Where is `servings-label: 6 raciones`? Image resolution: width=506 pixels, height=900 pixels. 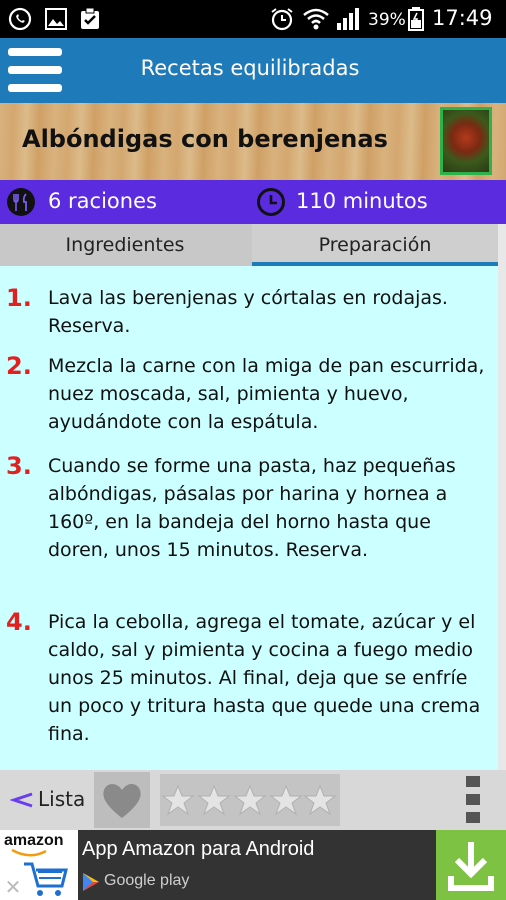
servings-label: 6 raciones is located at coordinates (102, 201).